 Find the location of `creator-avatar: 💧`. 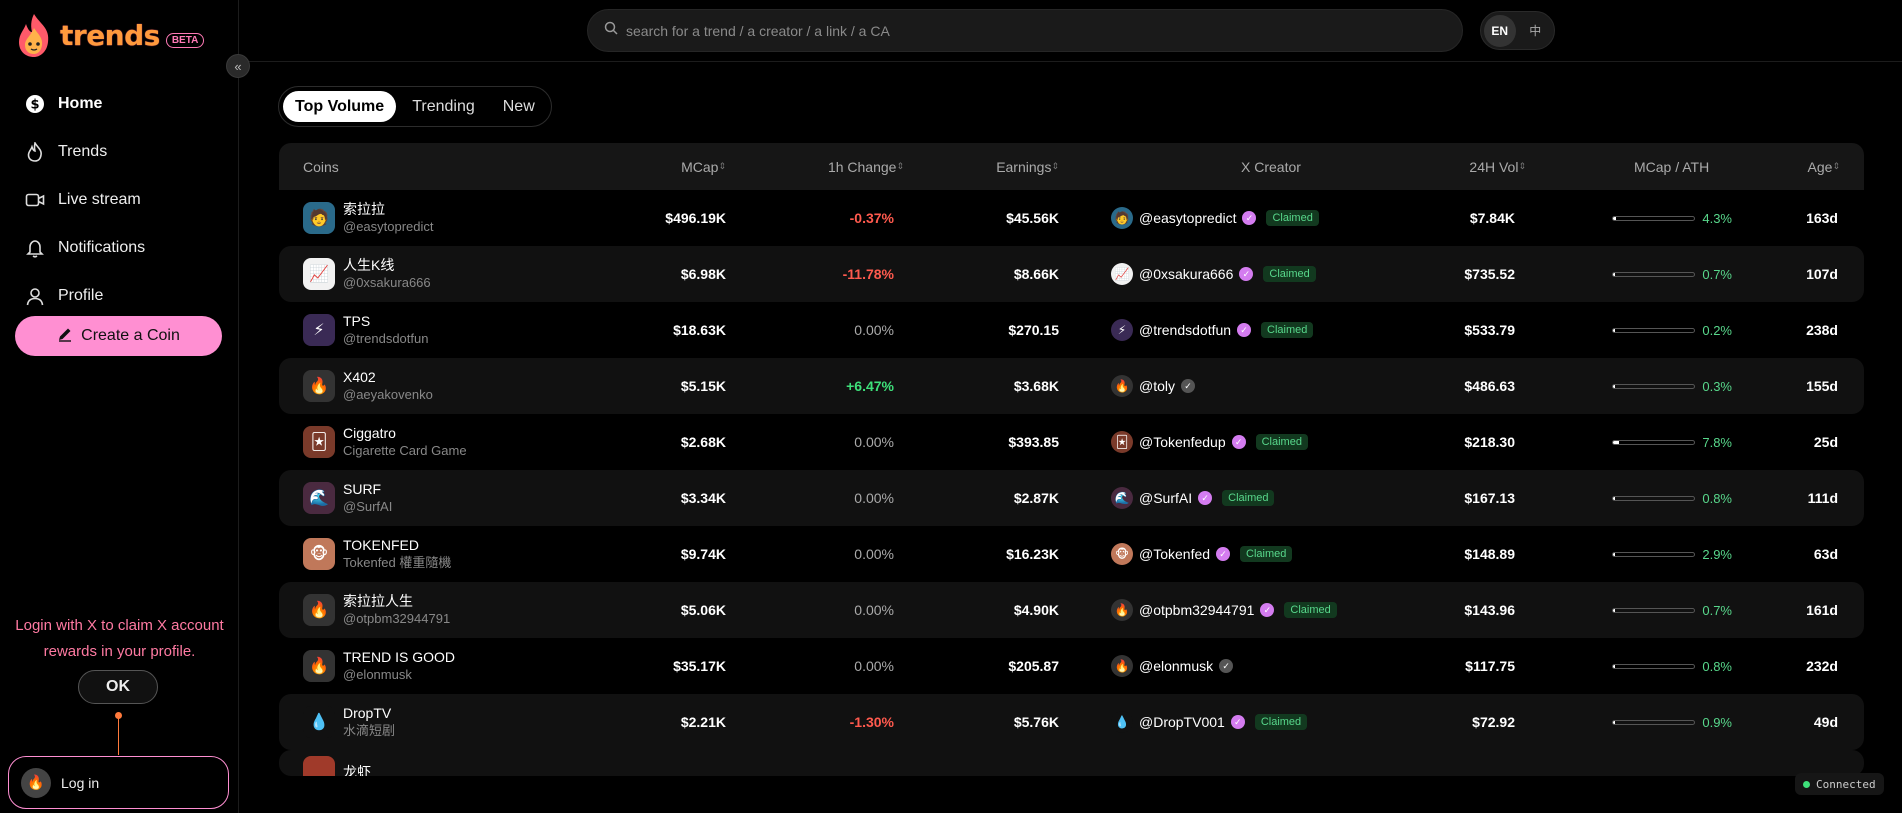

creator-avatar: 💧 is located at coordinates (1122, 722).